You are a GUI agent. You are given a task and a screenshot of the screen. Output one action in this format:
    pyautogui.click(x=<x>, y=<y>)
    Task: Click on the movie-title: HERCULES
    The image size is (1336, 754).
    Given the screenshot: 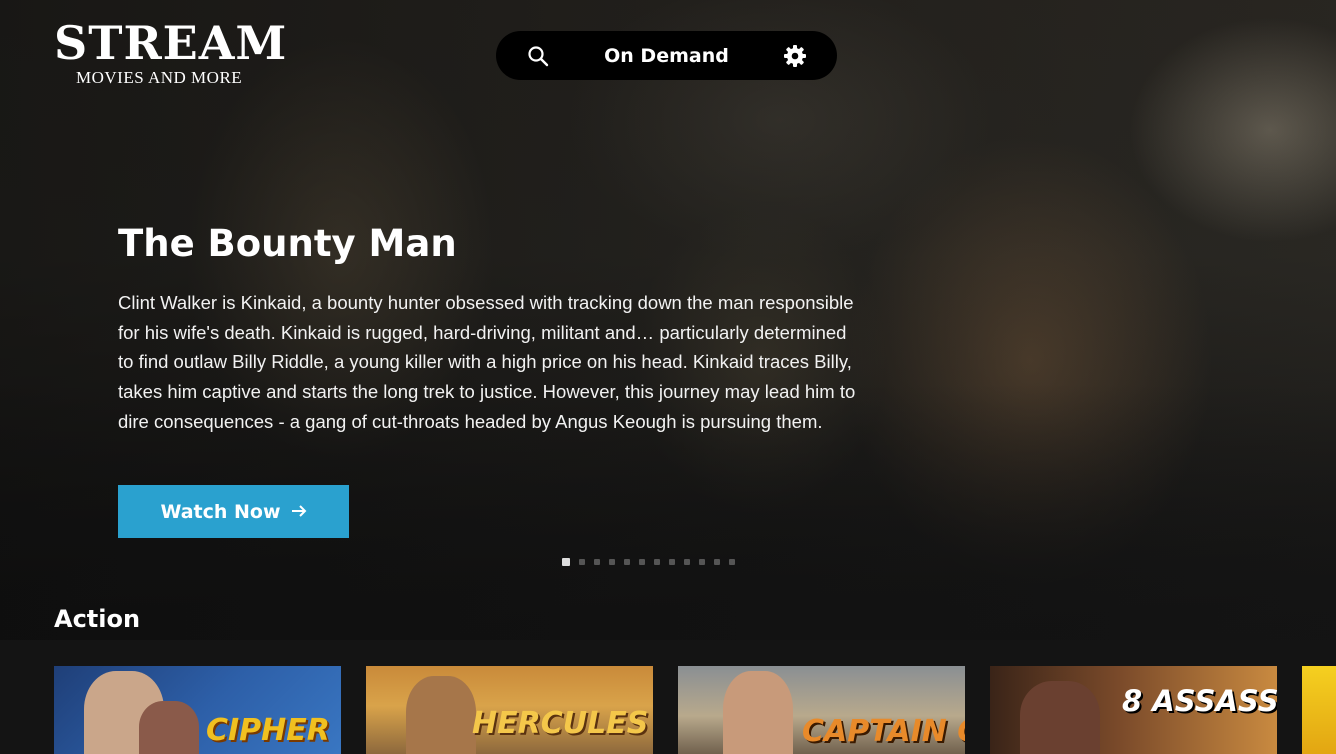 What is the action you would take?
    pyautogui.click(x=560, y=723)
    